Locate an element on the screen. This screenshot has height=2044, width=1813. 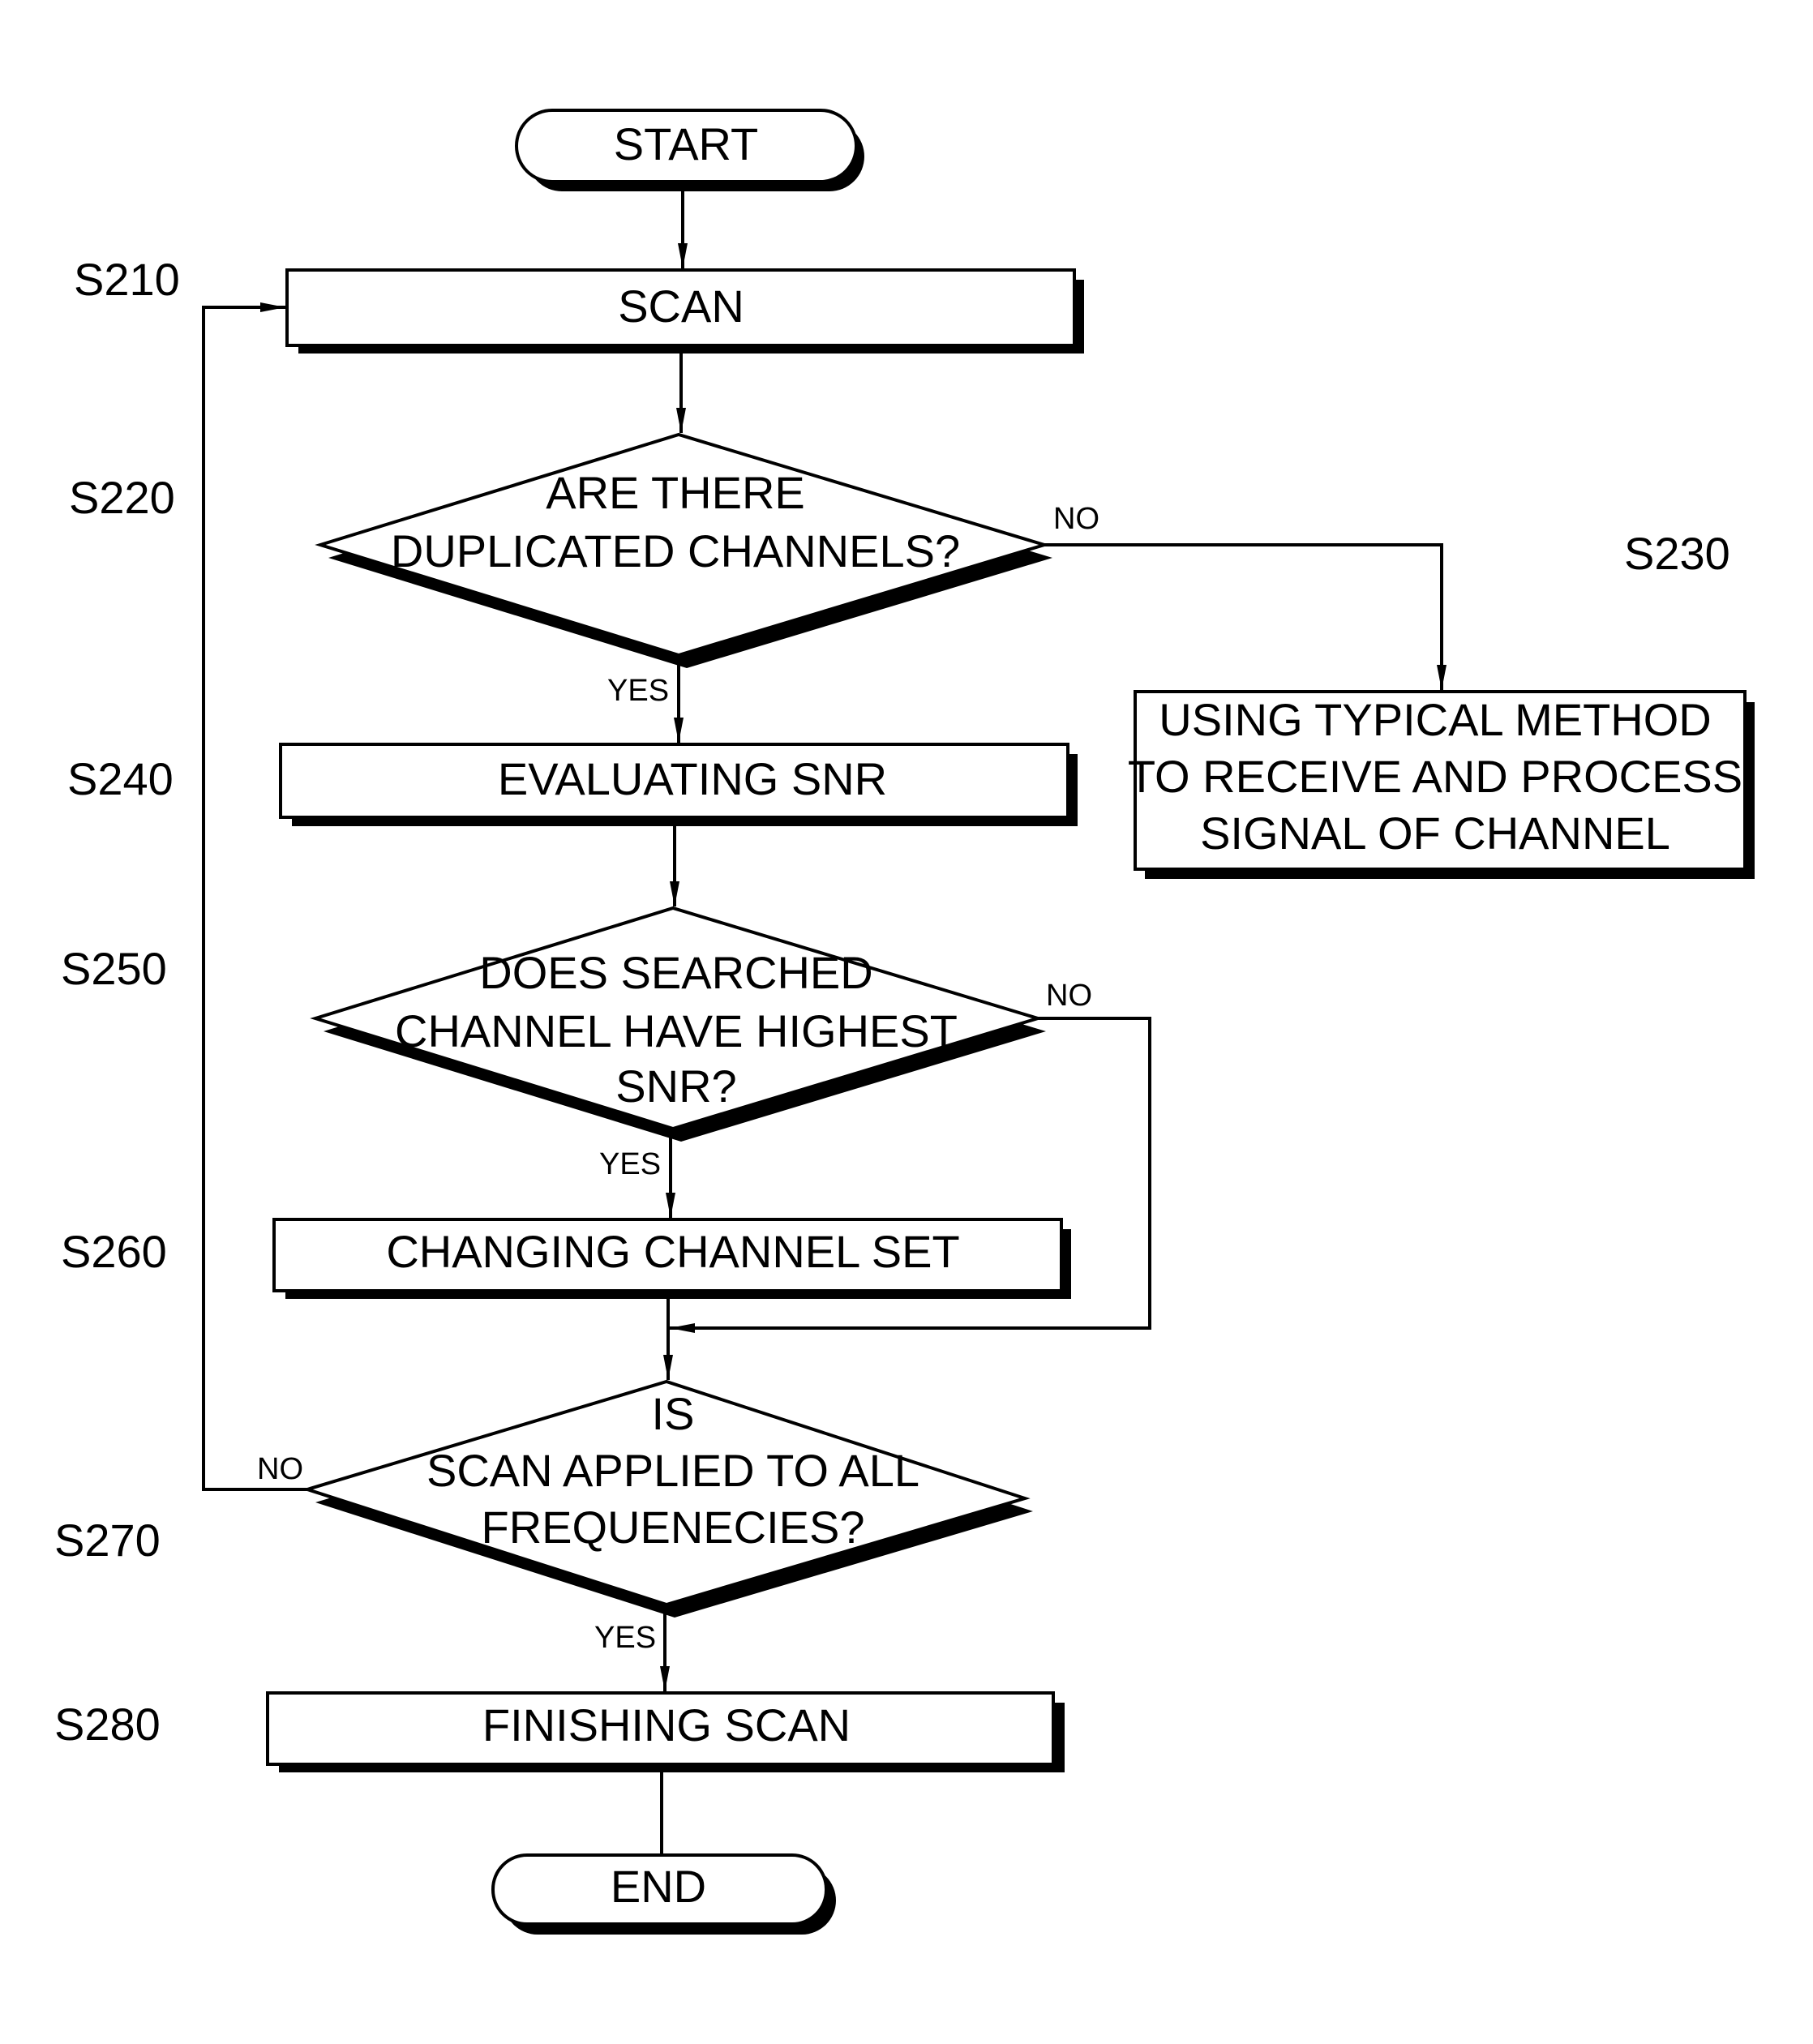
process-s280-text: FINISHING SCAN is located at coordinates (666, 1724).